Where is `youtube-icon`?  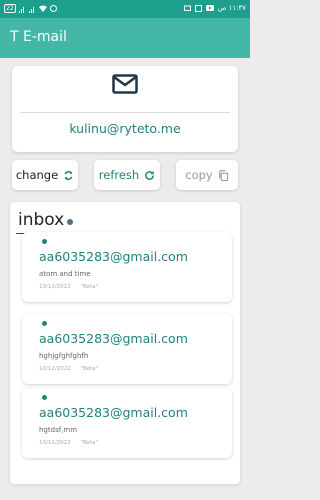
youtube-icon is located at coordinates (209, 8).